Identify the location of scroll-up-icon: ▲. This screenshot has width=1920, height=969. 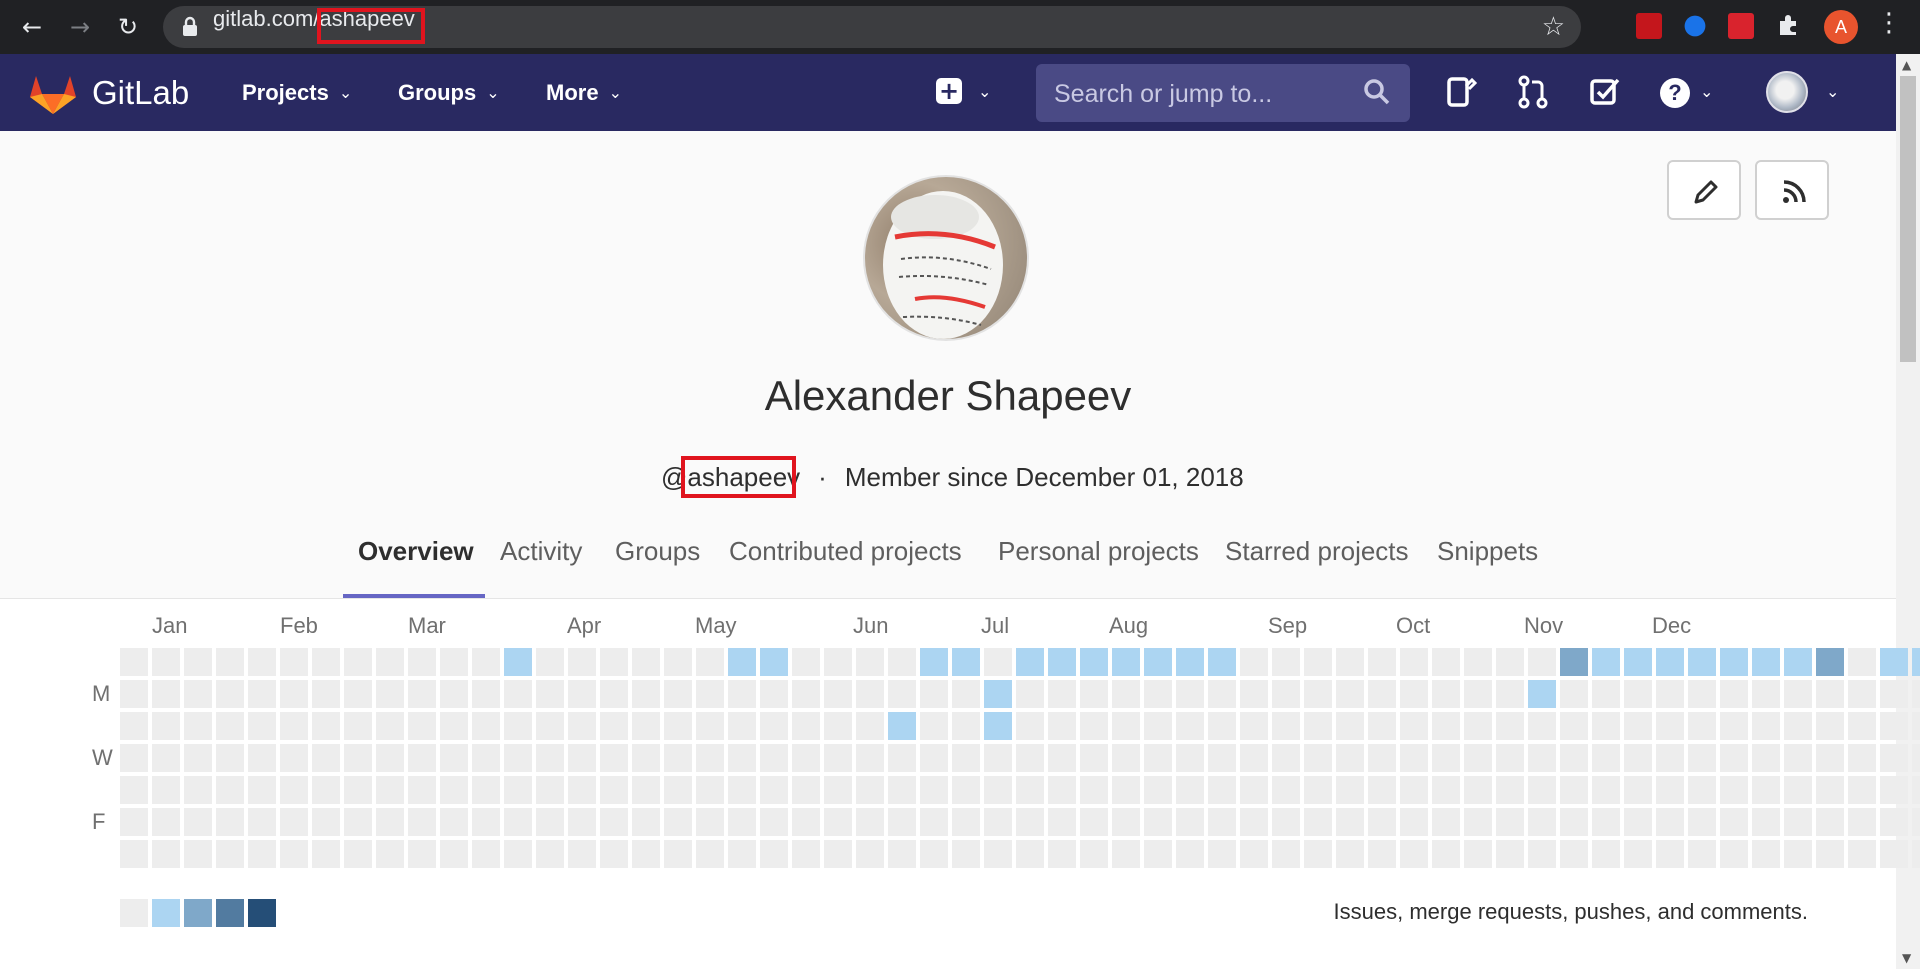
(1906, 65).